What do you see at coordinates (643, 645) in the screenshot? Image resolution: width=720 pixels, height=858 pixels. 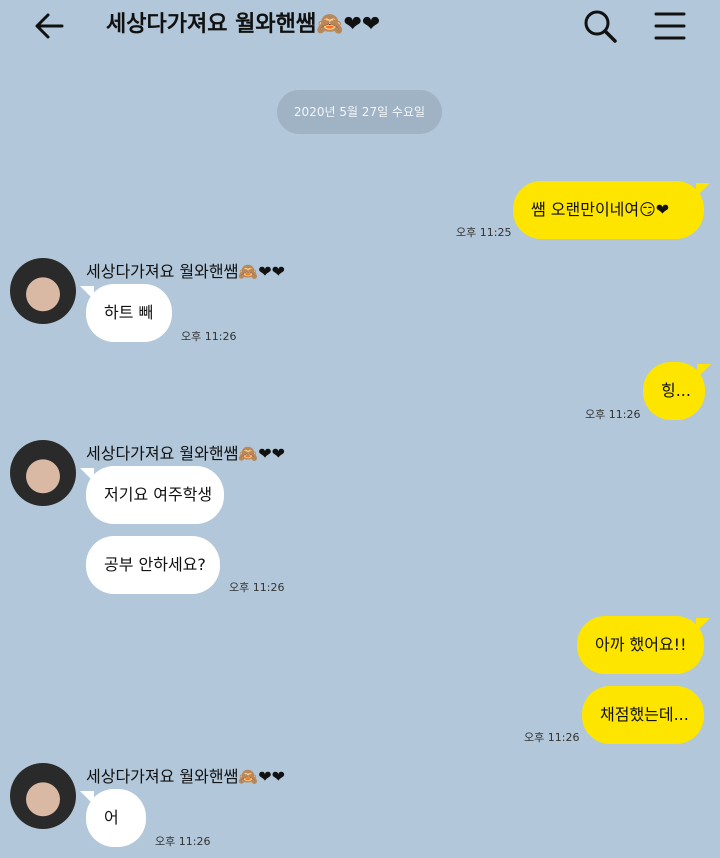 I see `my-message-bubble: 아까 했어요!!` at bounding box center [643, 645].